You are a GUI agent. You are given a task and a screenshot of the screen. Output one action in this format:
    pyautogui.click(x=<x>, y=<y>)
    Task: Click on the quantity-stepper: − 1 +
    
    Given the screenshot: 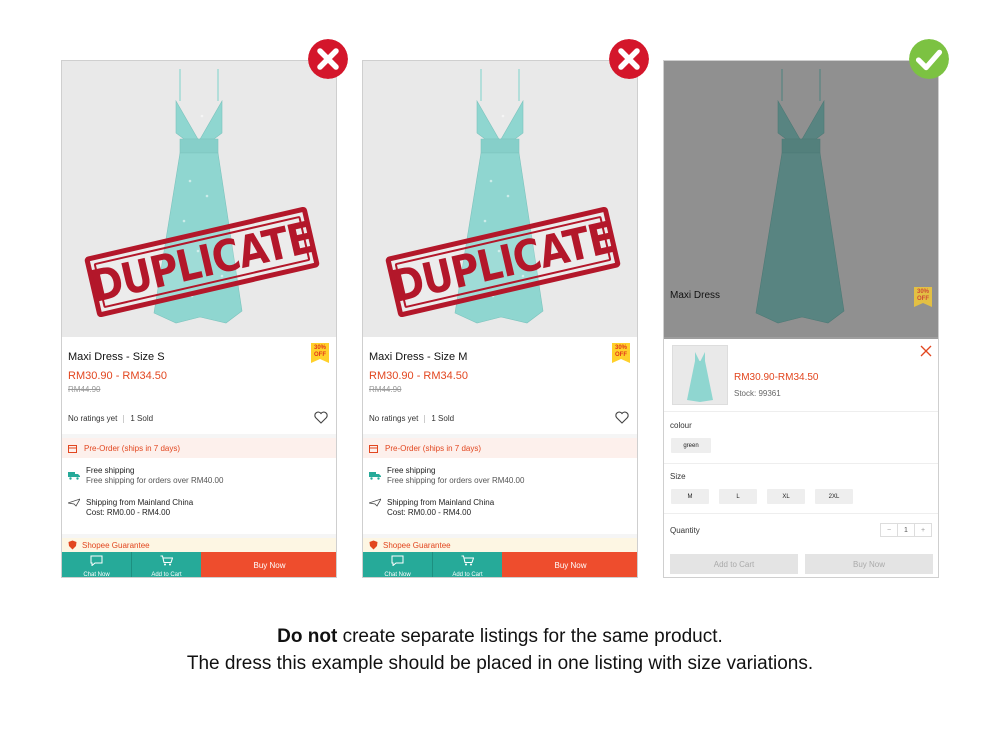 What is the action you would take?
    pyautogui.click(x=906, y=530)
    